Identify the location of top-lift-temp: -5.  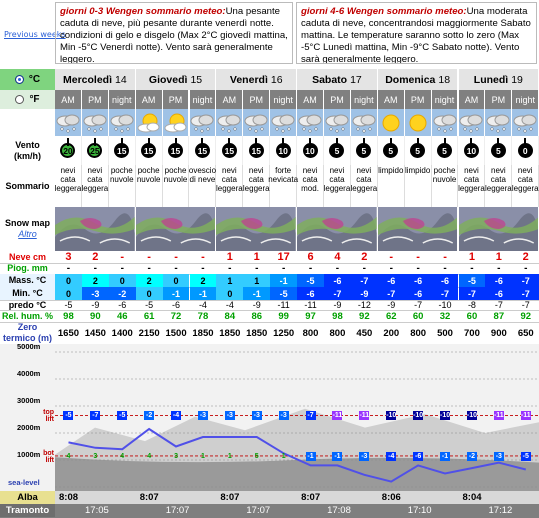
(122, 416).